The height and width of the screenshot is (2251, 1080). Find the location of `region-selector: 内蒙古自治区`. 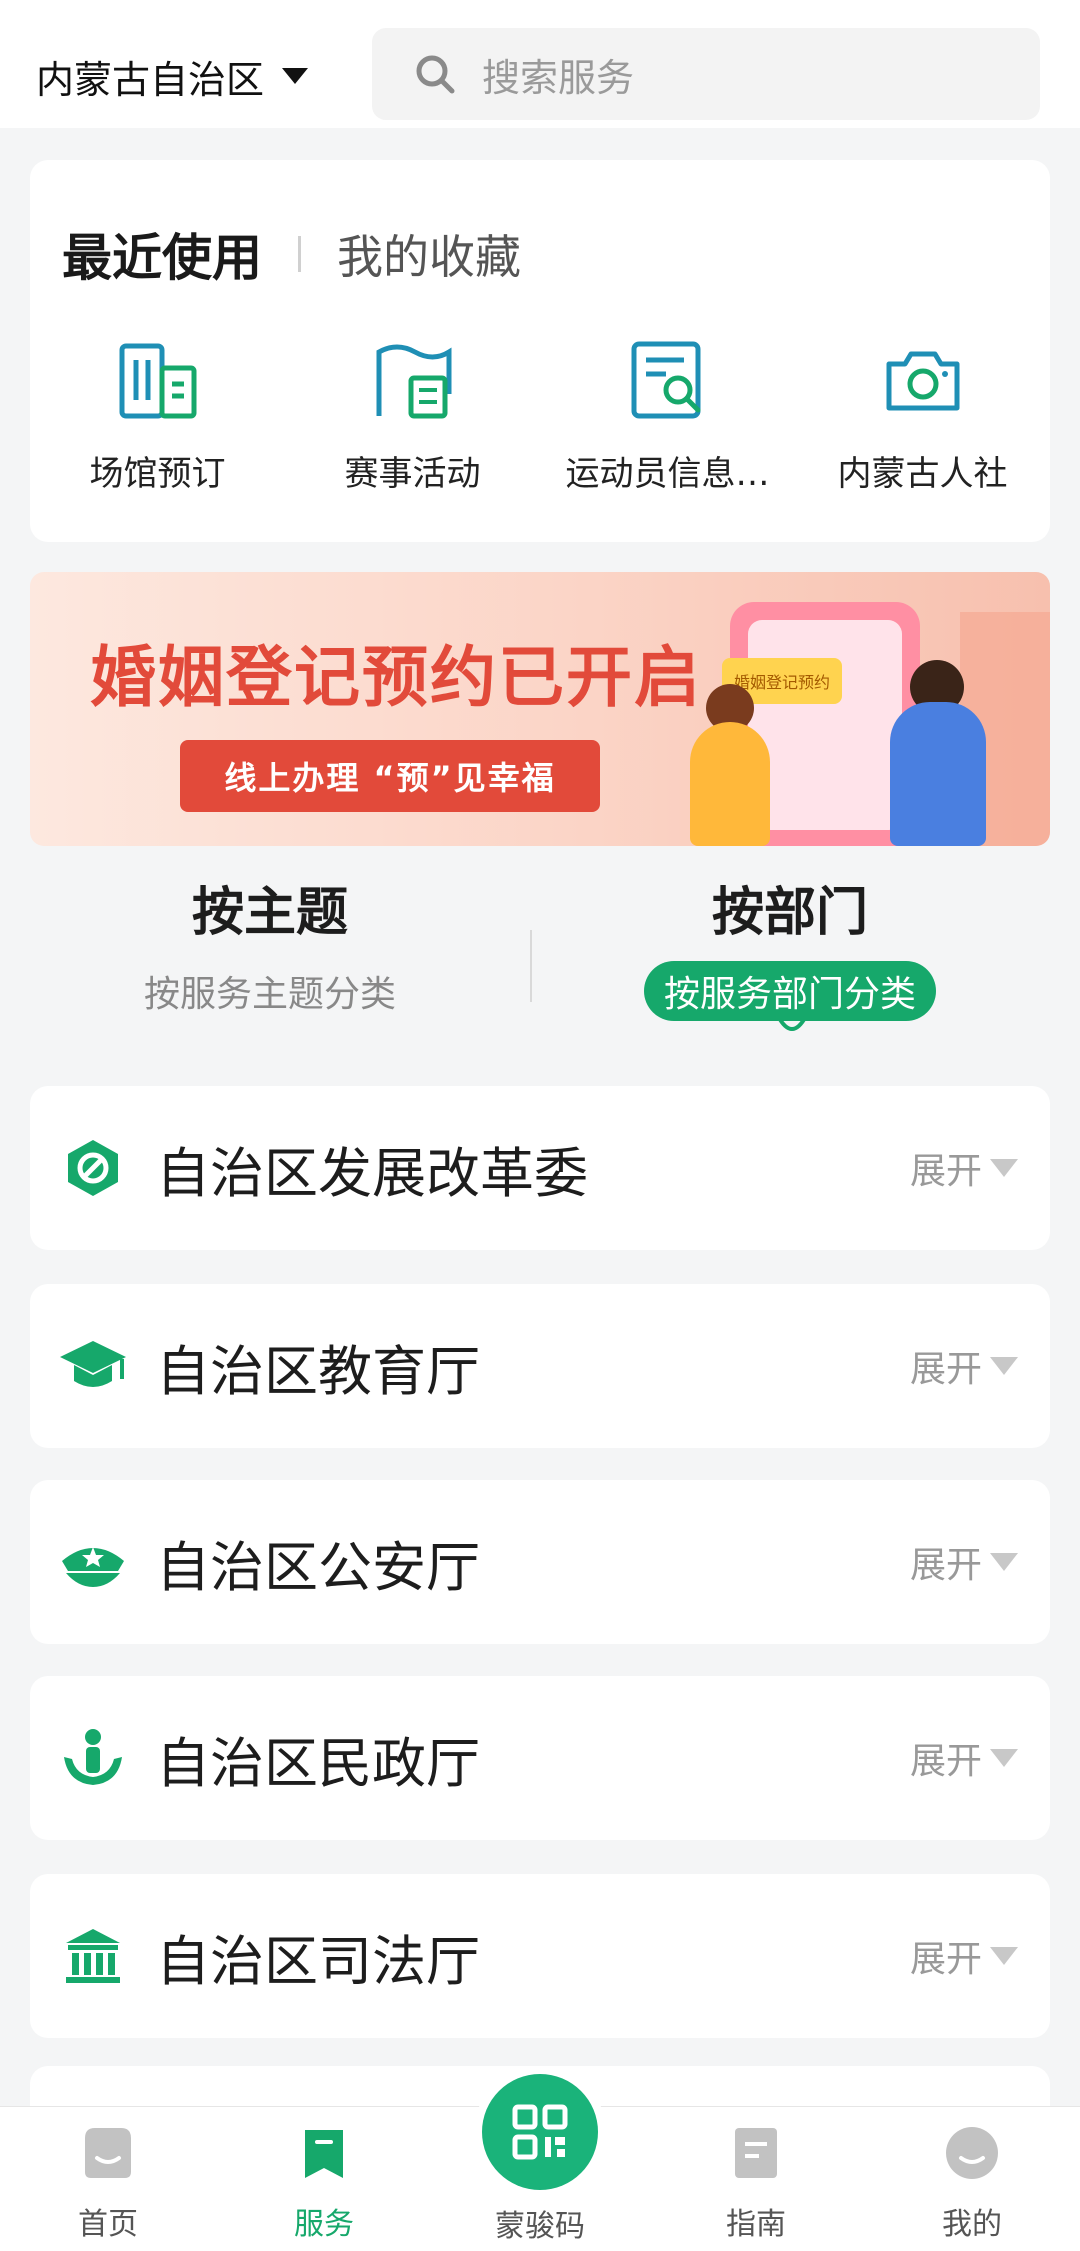

region-selector: 内蒙古自治区 is located at coordinates (172, 76).